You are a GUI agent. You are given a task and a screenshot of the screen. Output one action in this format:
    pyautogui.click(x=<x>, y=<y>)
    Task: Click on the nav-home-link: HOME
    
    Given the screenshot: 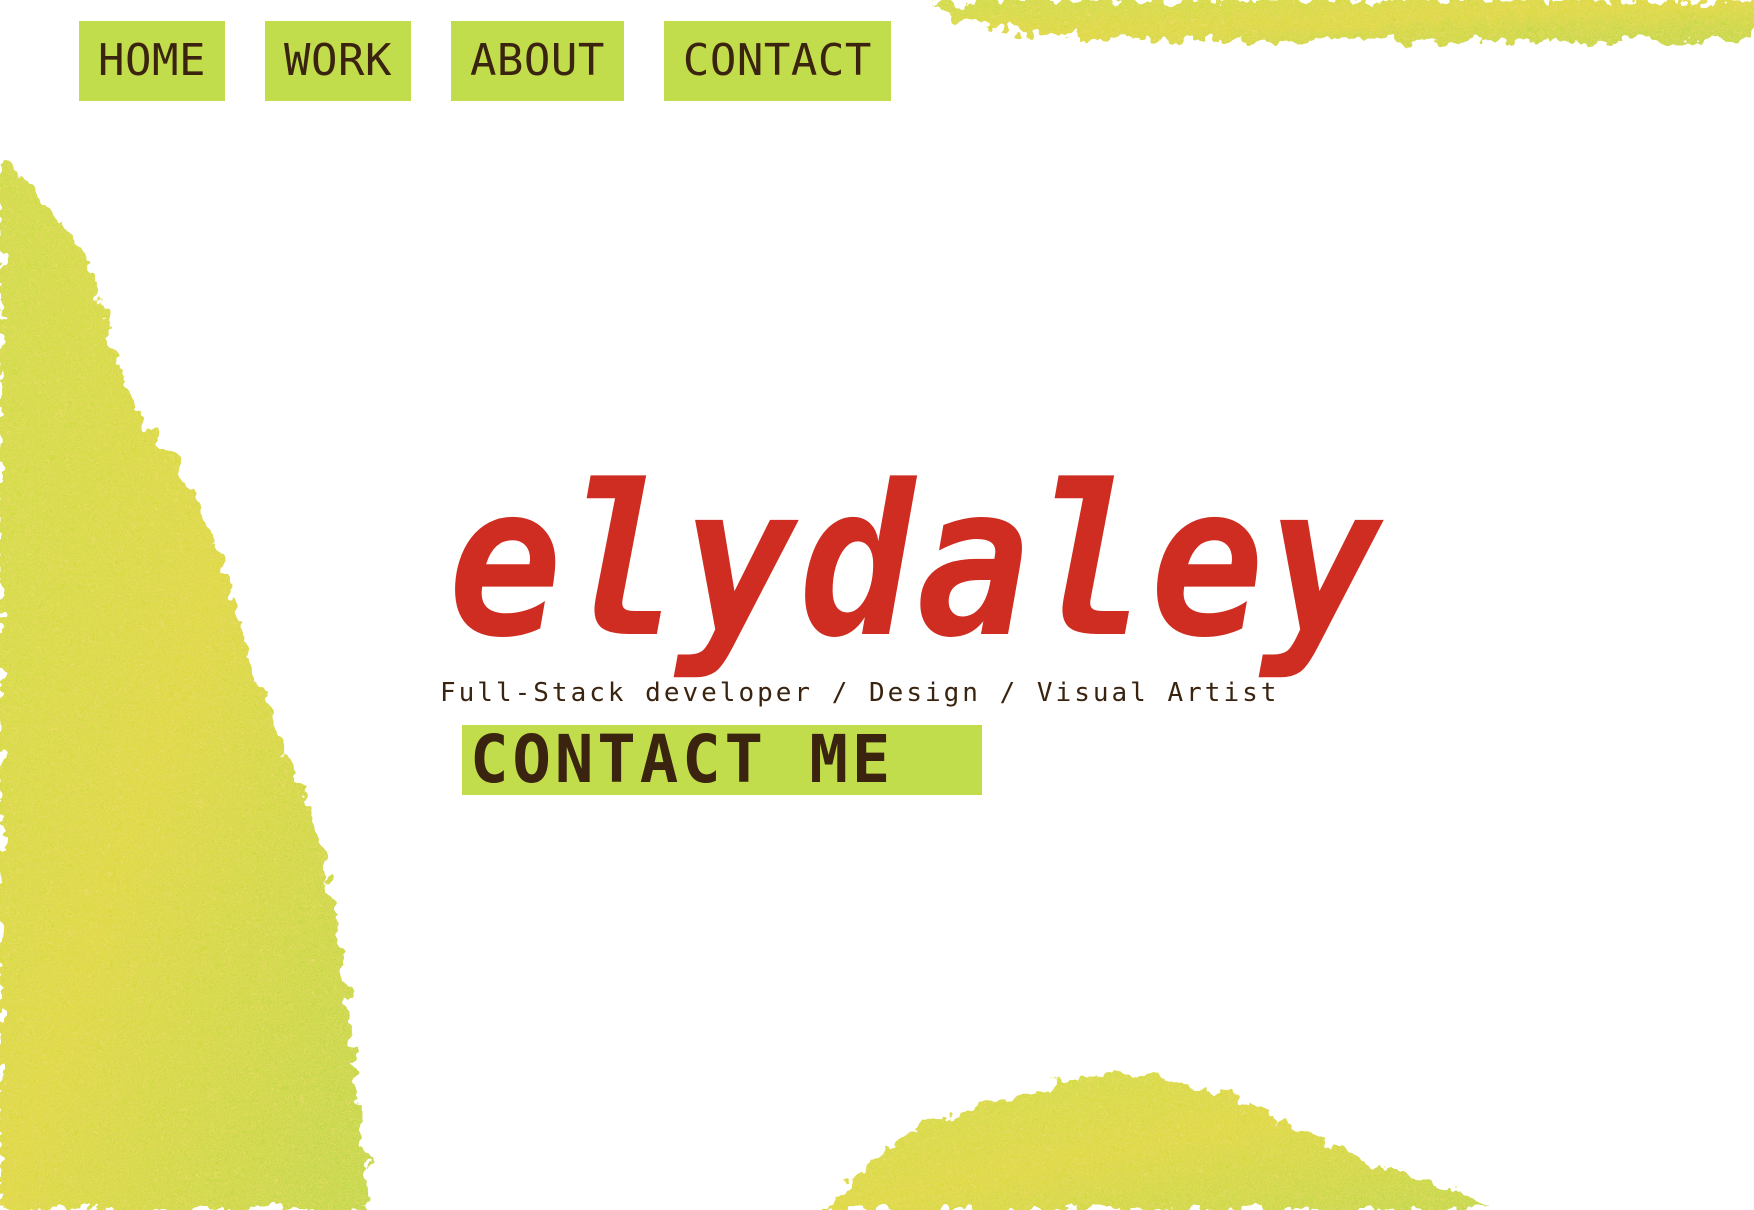 What is the action you would take?
    pyautogui.click(x=152, y=61)
    